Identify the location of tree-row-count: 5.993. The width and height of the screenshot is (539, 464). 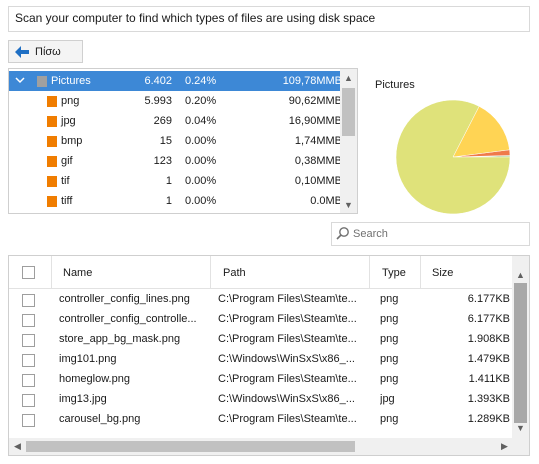
(158, 101).